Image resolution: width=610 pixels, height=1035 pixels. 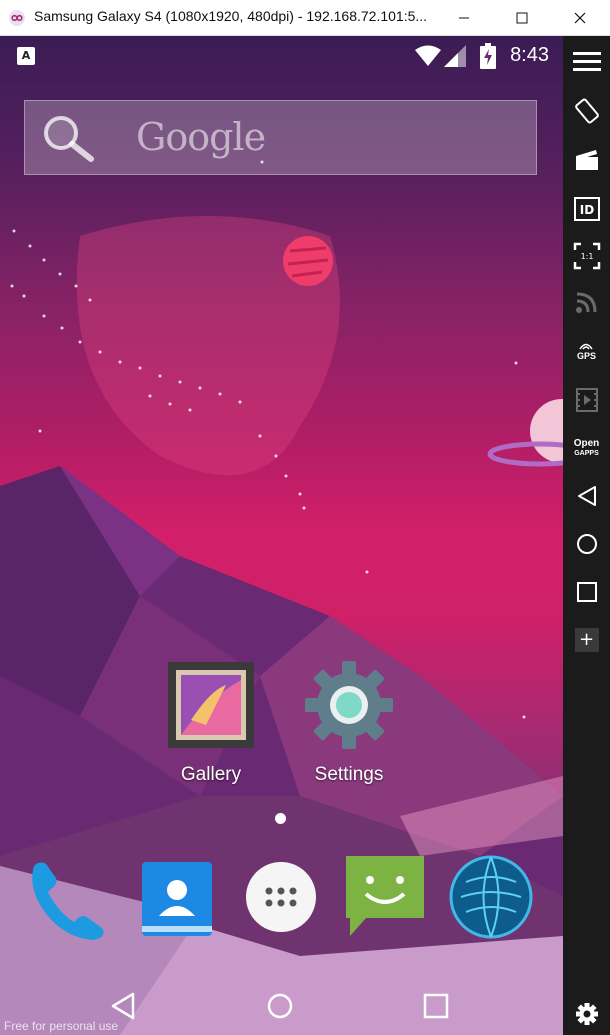 I want to click on opengapps-icon: Open GAPPS, so click(x=586, y=447).